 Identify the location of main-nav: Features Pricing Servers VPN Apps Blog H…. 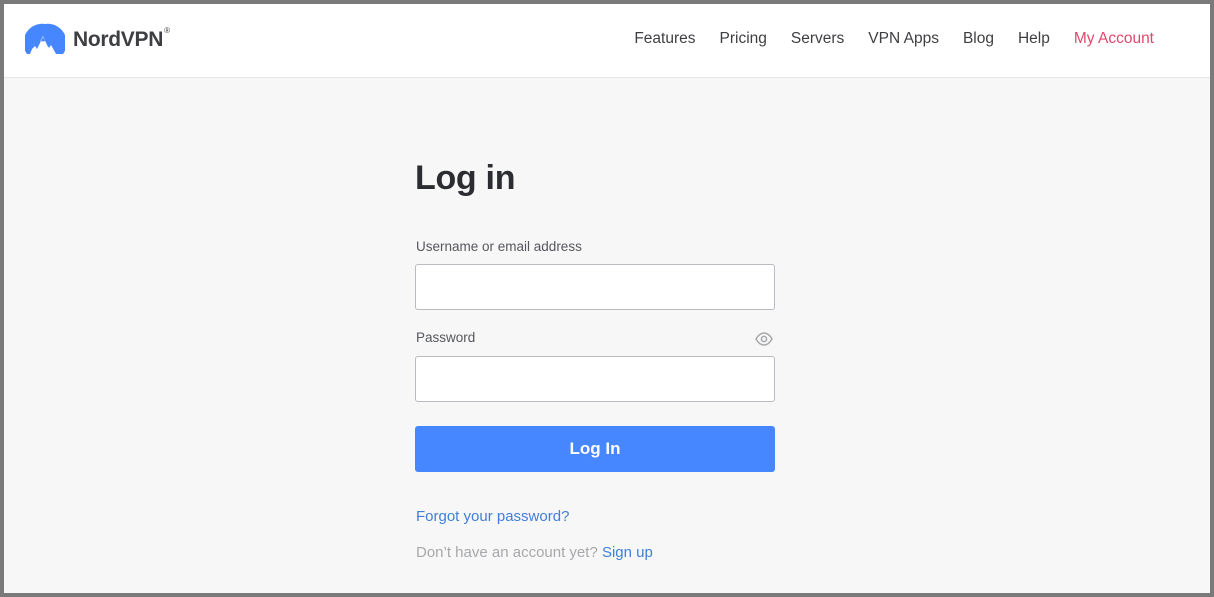
(894, 39).